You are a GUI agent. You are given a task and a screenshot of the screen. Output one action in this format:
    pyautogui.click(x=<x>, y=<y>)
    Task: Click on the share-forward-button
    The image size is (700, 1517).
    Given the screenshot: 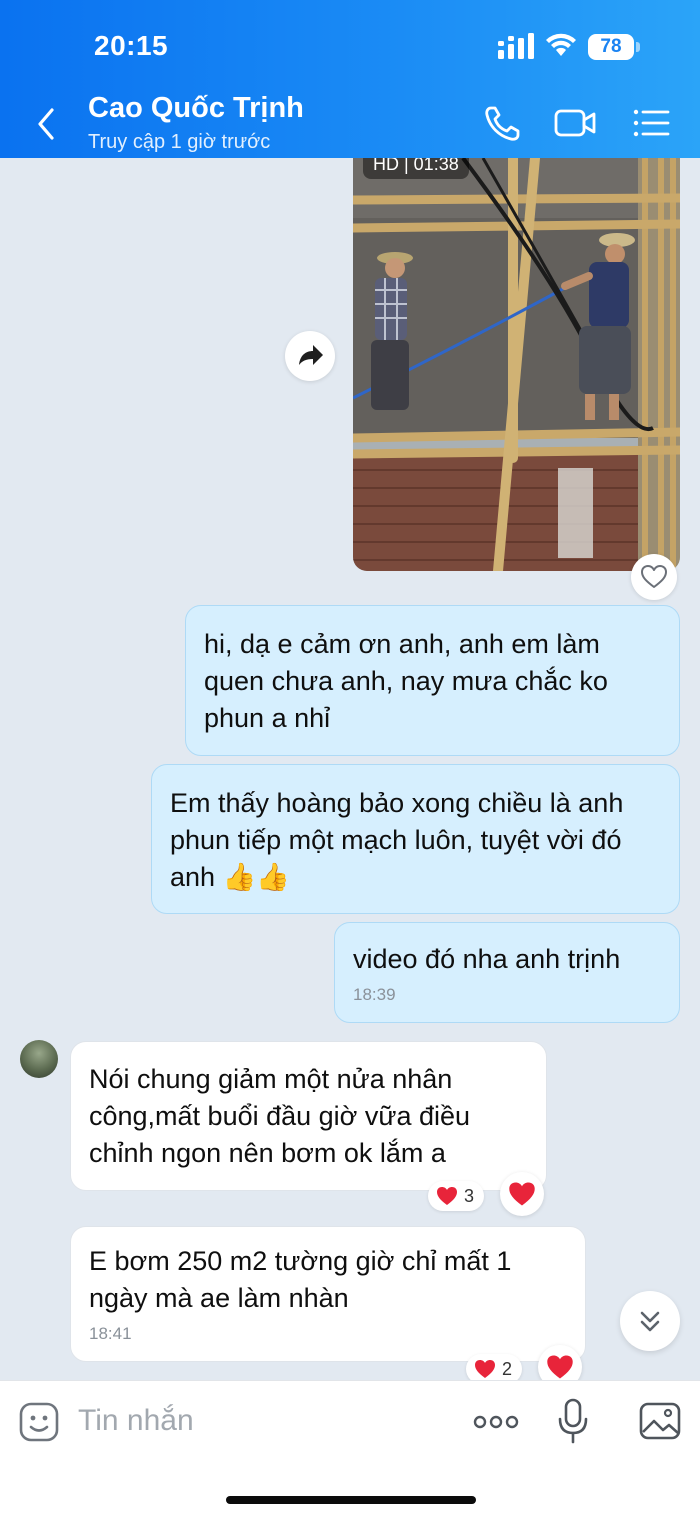 What is the action you would take?
    pyautogui.click(x=310, y=356)
    